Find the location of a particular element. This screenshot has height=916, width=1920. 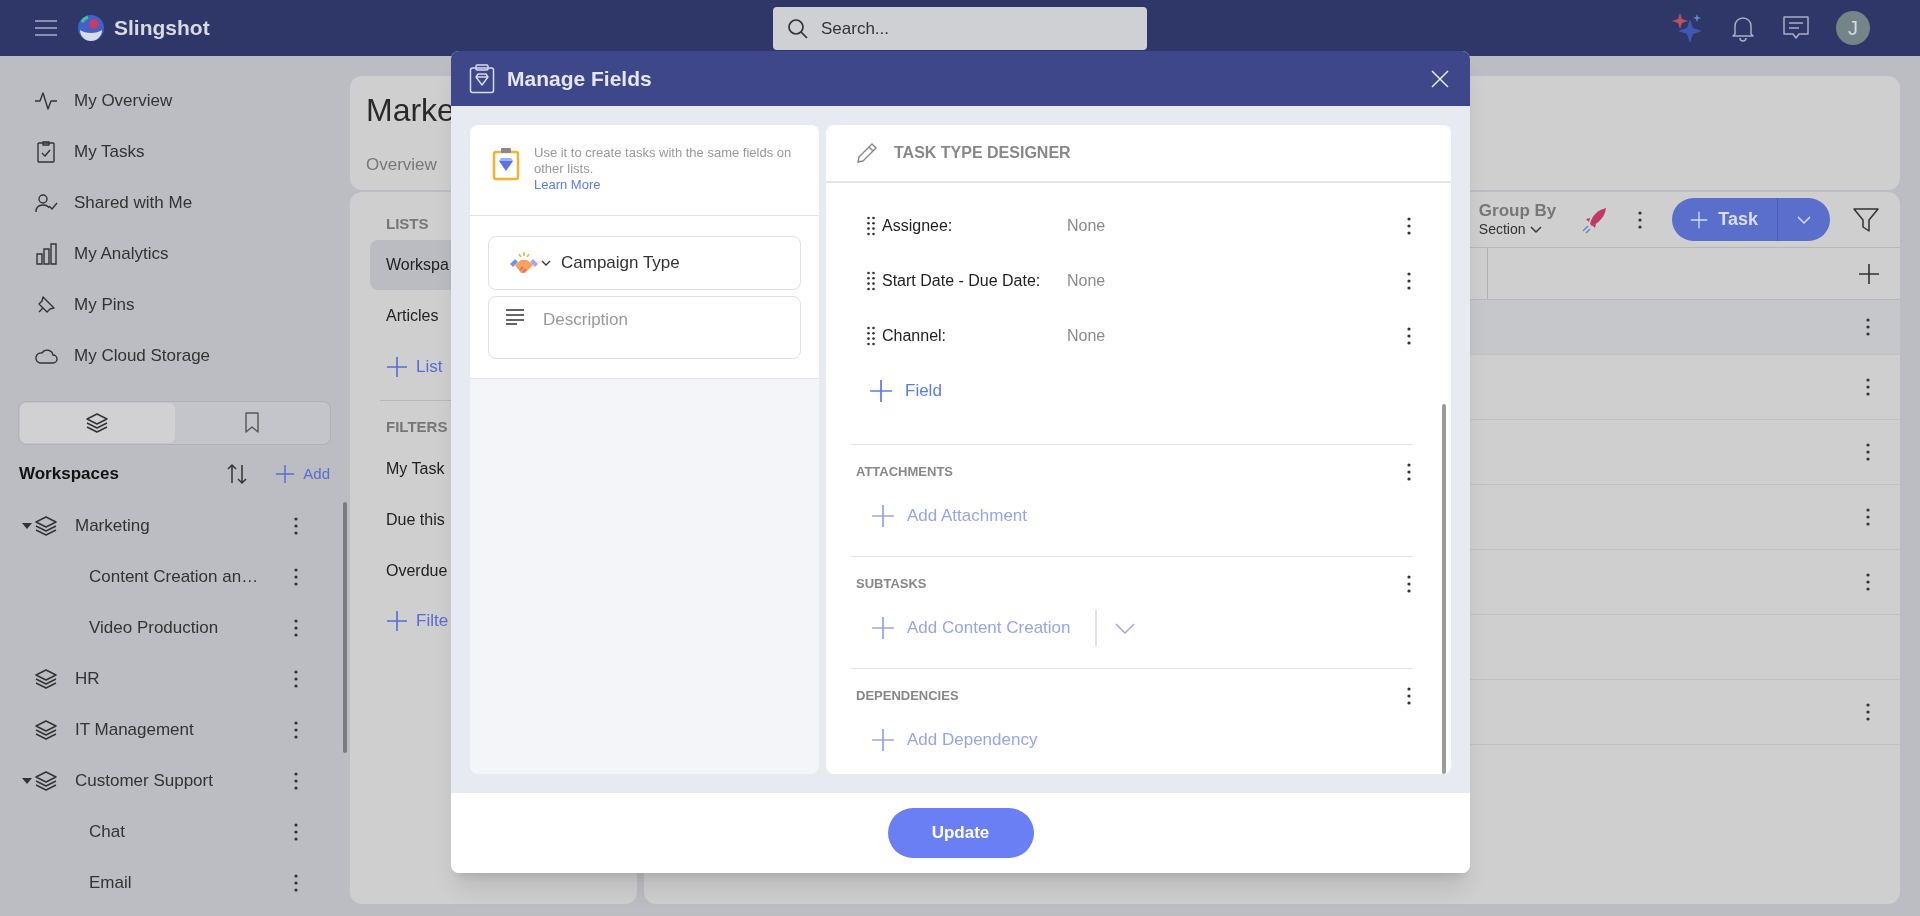

workspace-item: Customer Support is located at coordinates (144, 780).